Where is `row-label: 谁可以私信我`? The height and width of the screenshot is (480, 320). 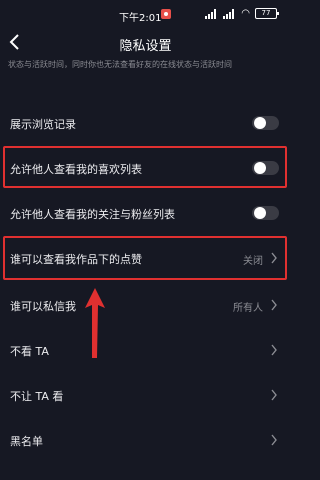
row-label: 谁可以私信我 is located at coordinates (43, 306).